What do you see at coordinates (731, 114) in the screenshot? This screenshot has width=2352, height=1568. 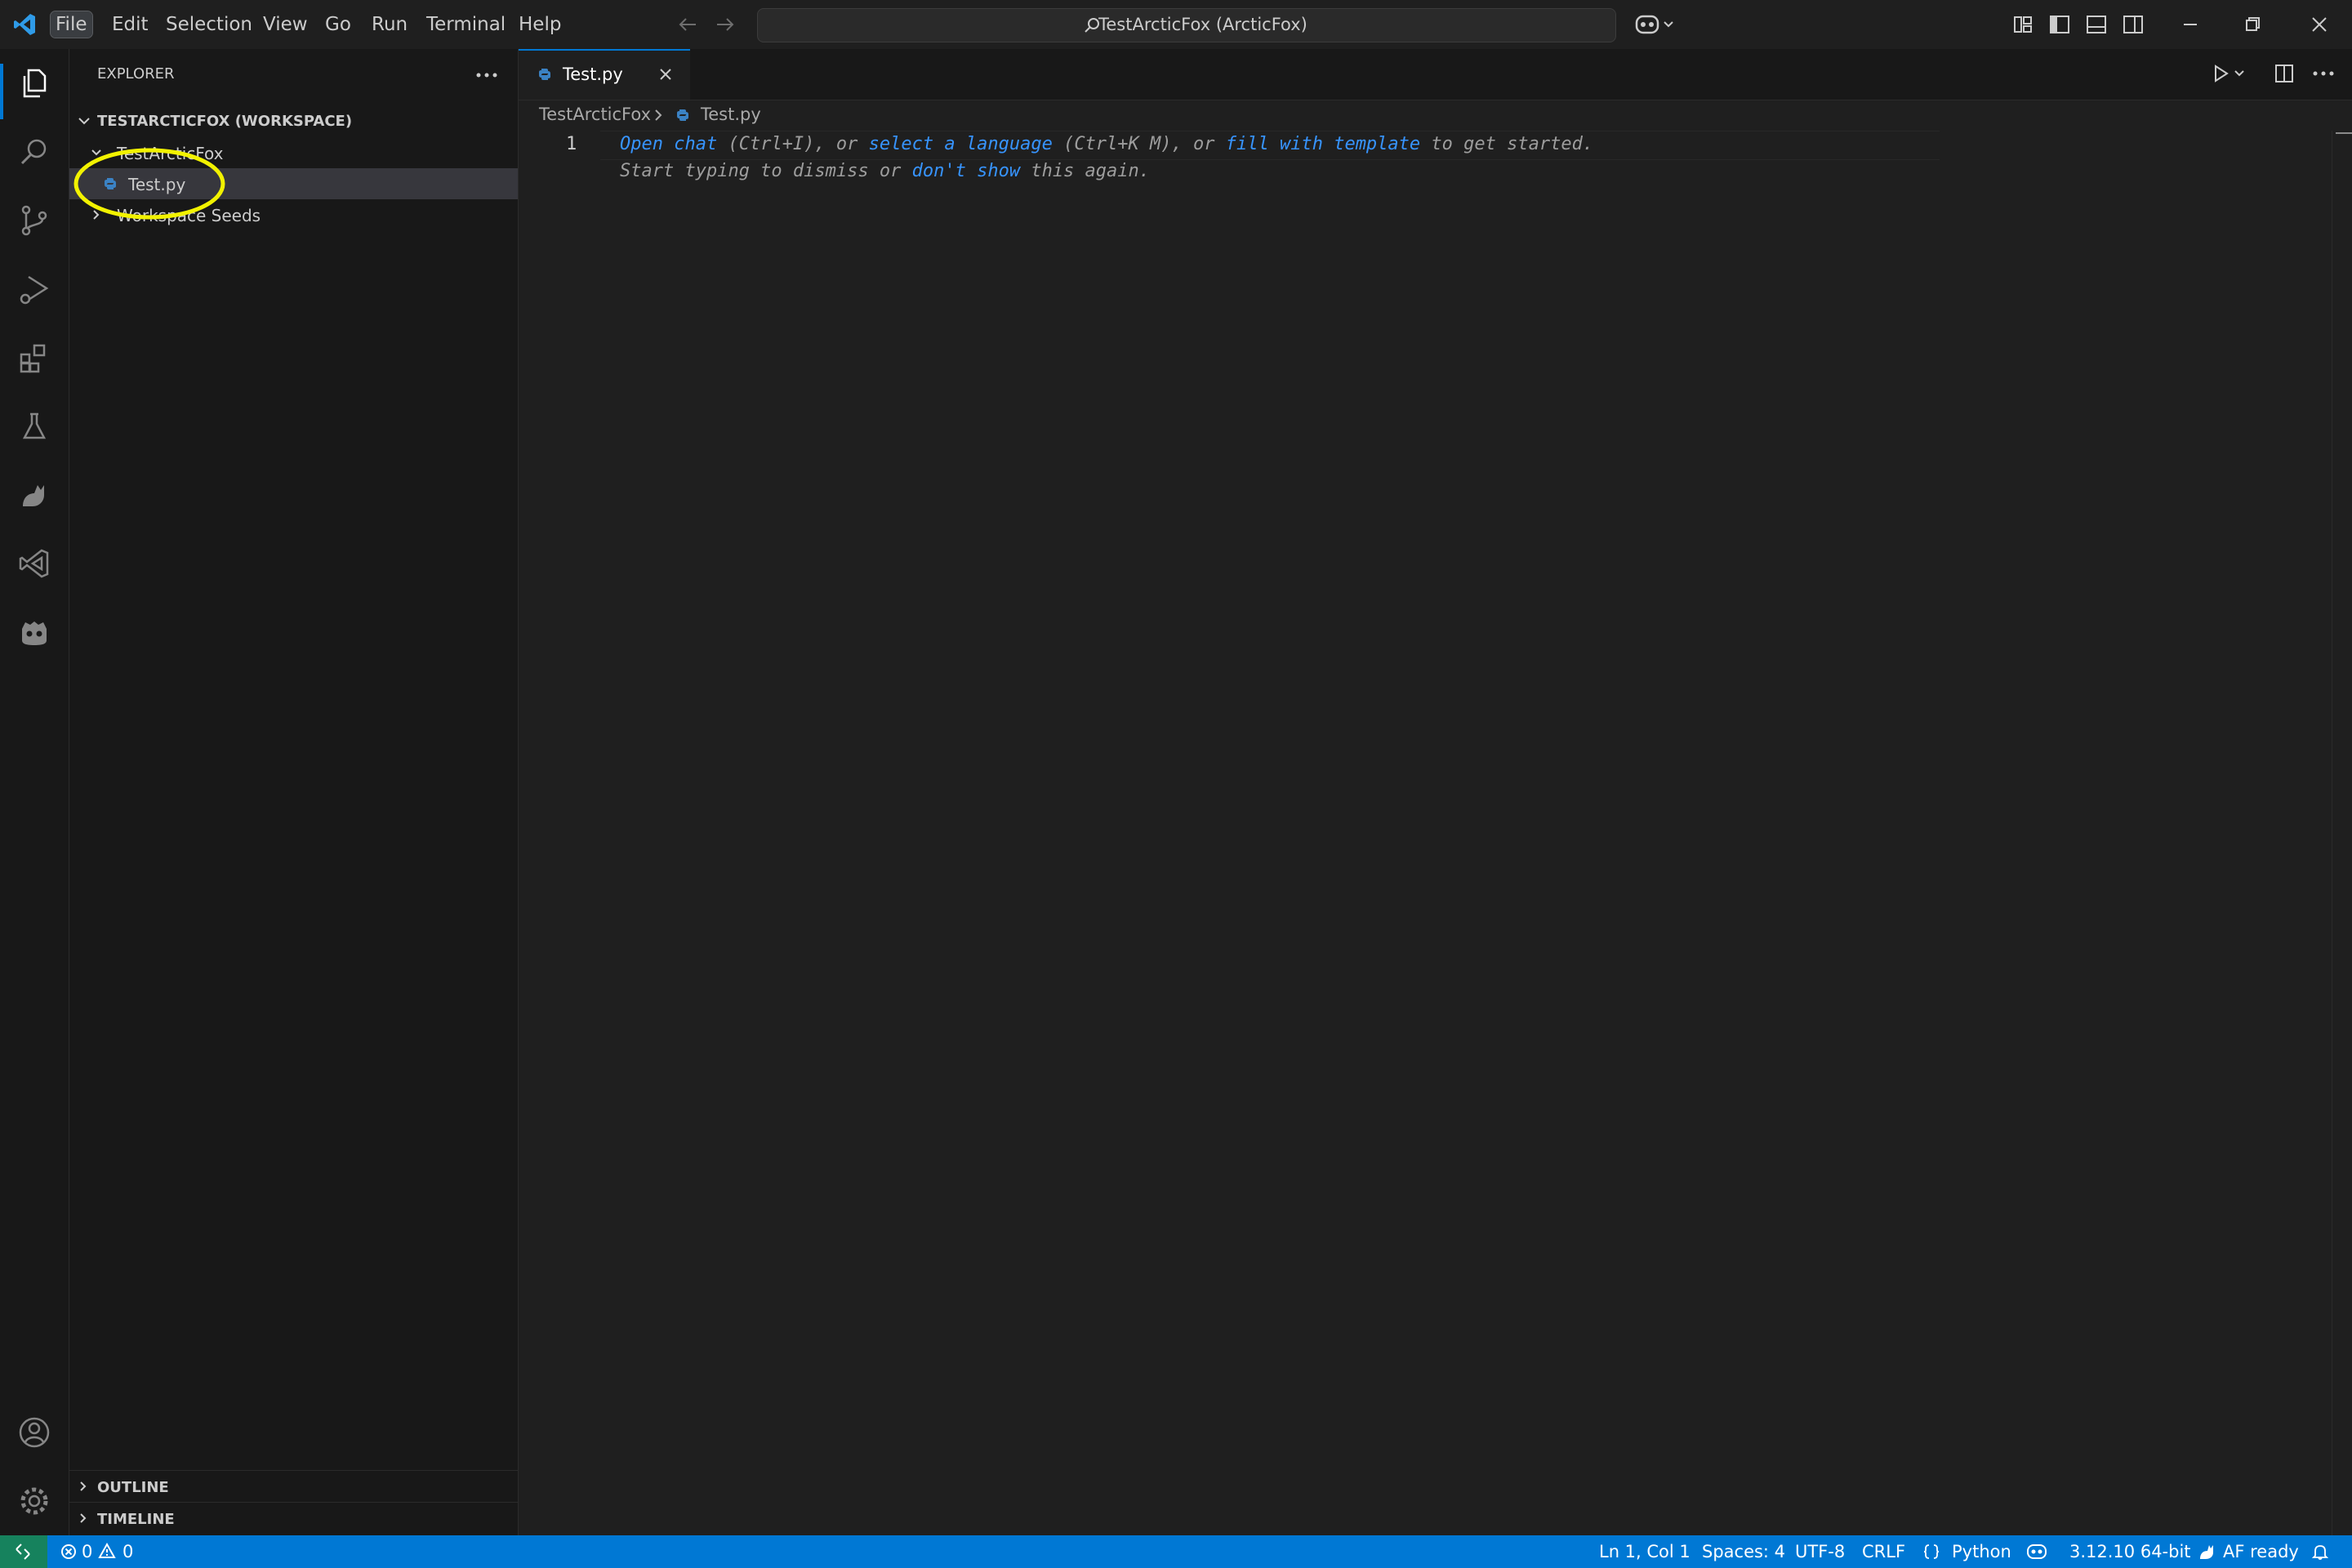 I see `breadcrumb-file: Test.py` at bounding box center [731, 114].